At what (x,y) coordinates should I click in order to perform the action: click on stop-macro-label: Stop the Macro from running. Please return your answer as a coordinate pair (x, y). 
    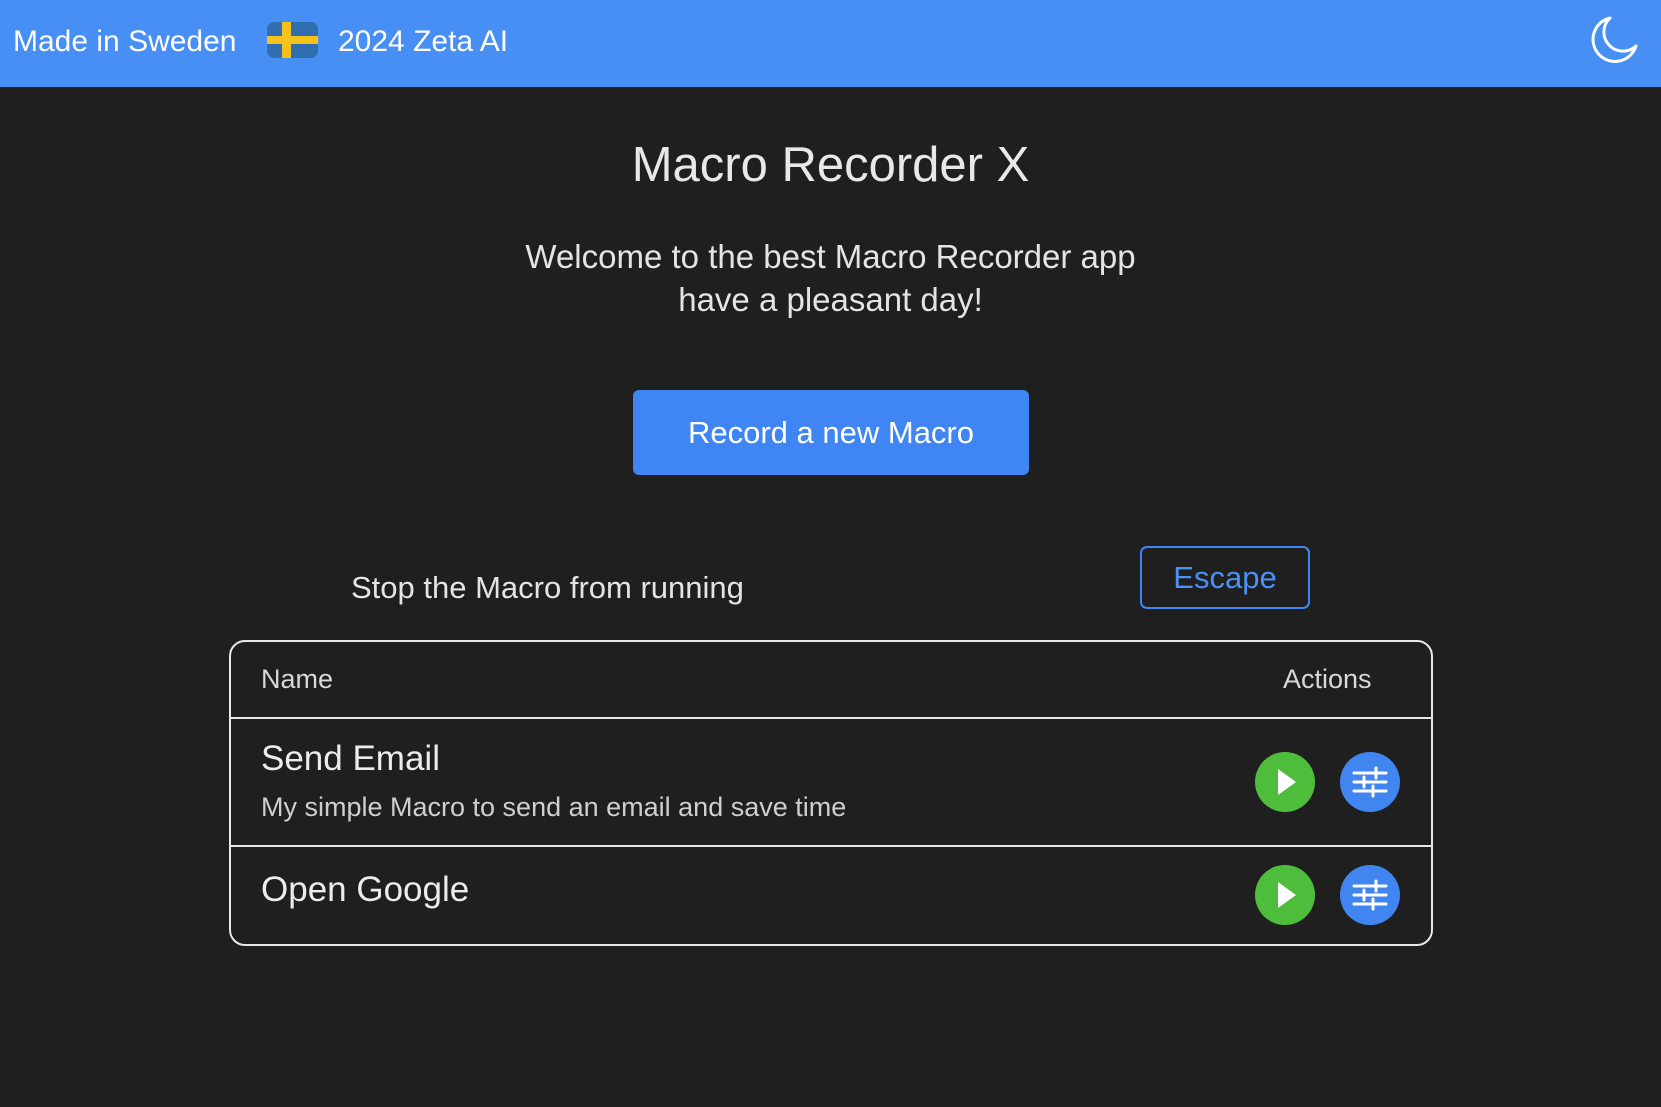
    Looking at the image, I should click on (547, 587).